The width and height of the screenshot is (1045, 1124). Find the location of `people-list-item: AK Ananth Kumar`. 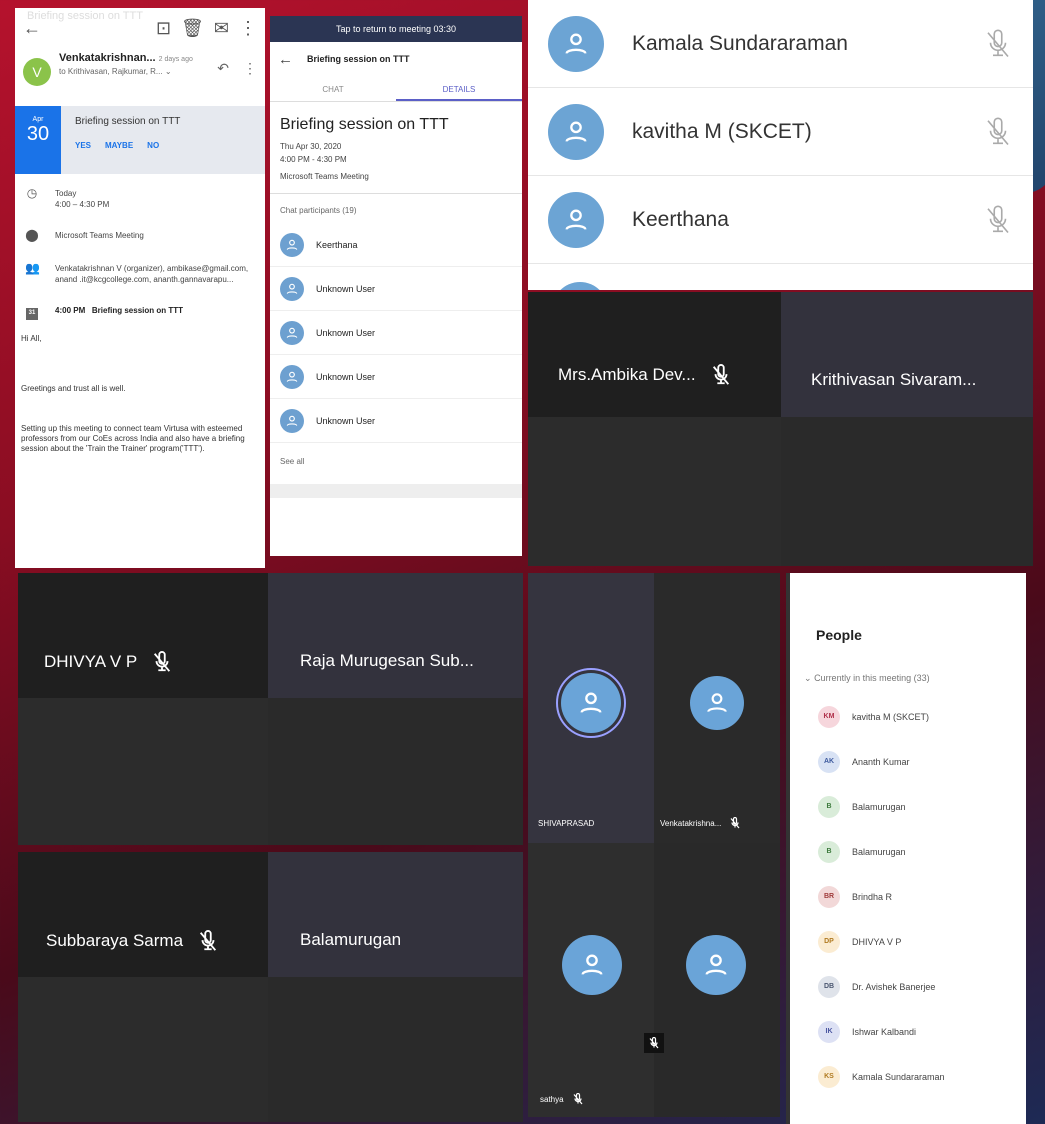

people-list-item: AK Ananth Kumar is located at coordinates (908, 761).